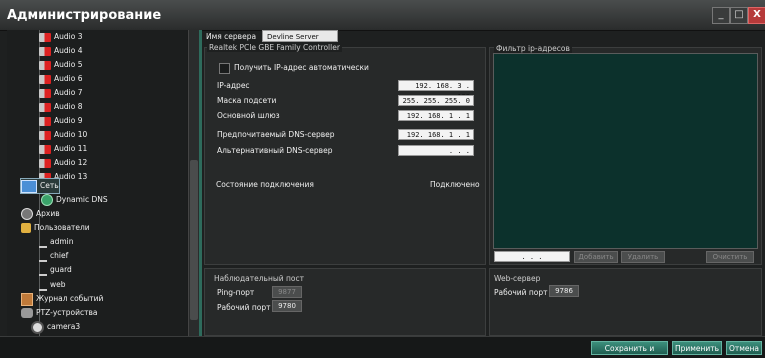  I want to click on tree-item-label: Audio 11, so click(71, 148).